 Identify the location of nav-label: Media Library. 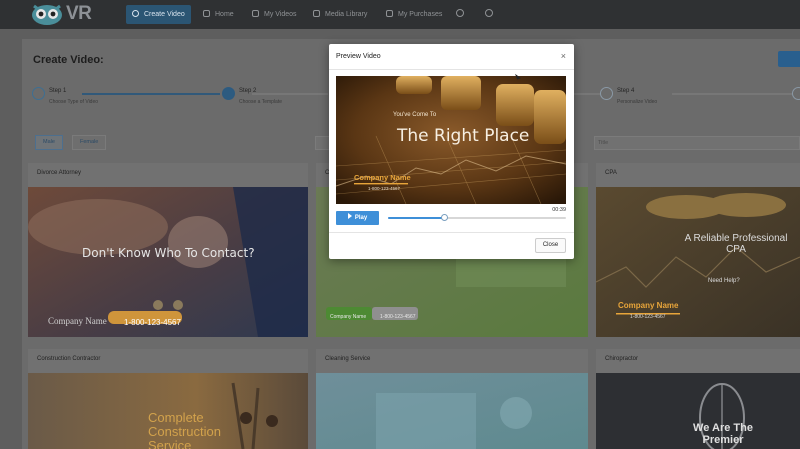
(346, 14).